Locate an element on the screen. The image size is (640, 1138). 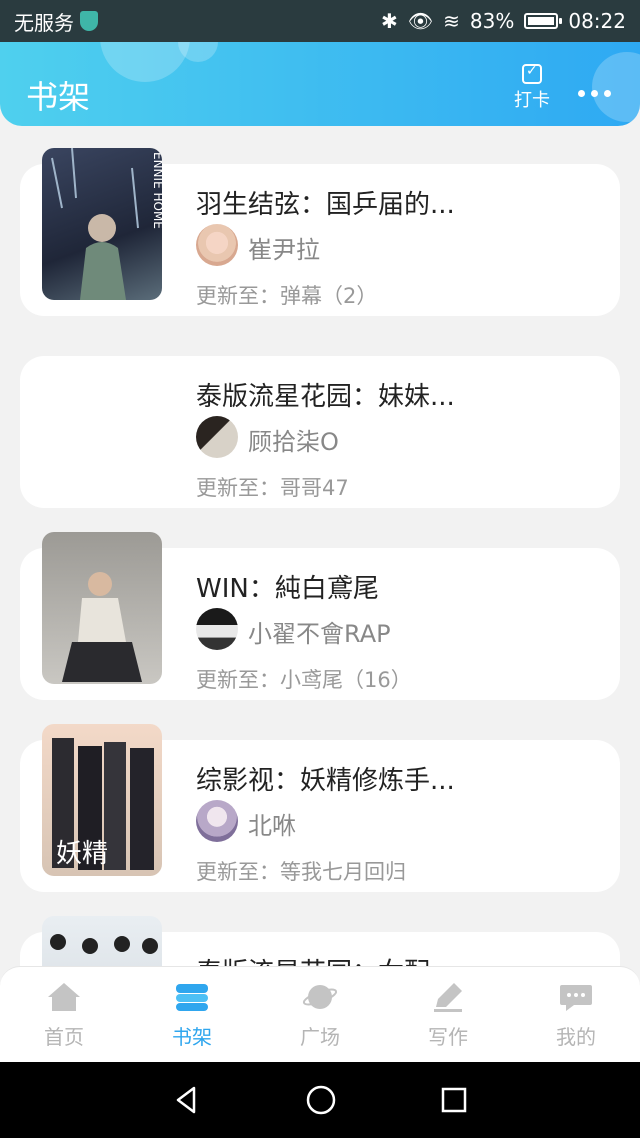
recents-icon is located at coordinates (454, 1100).